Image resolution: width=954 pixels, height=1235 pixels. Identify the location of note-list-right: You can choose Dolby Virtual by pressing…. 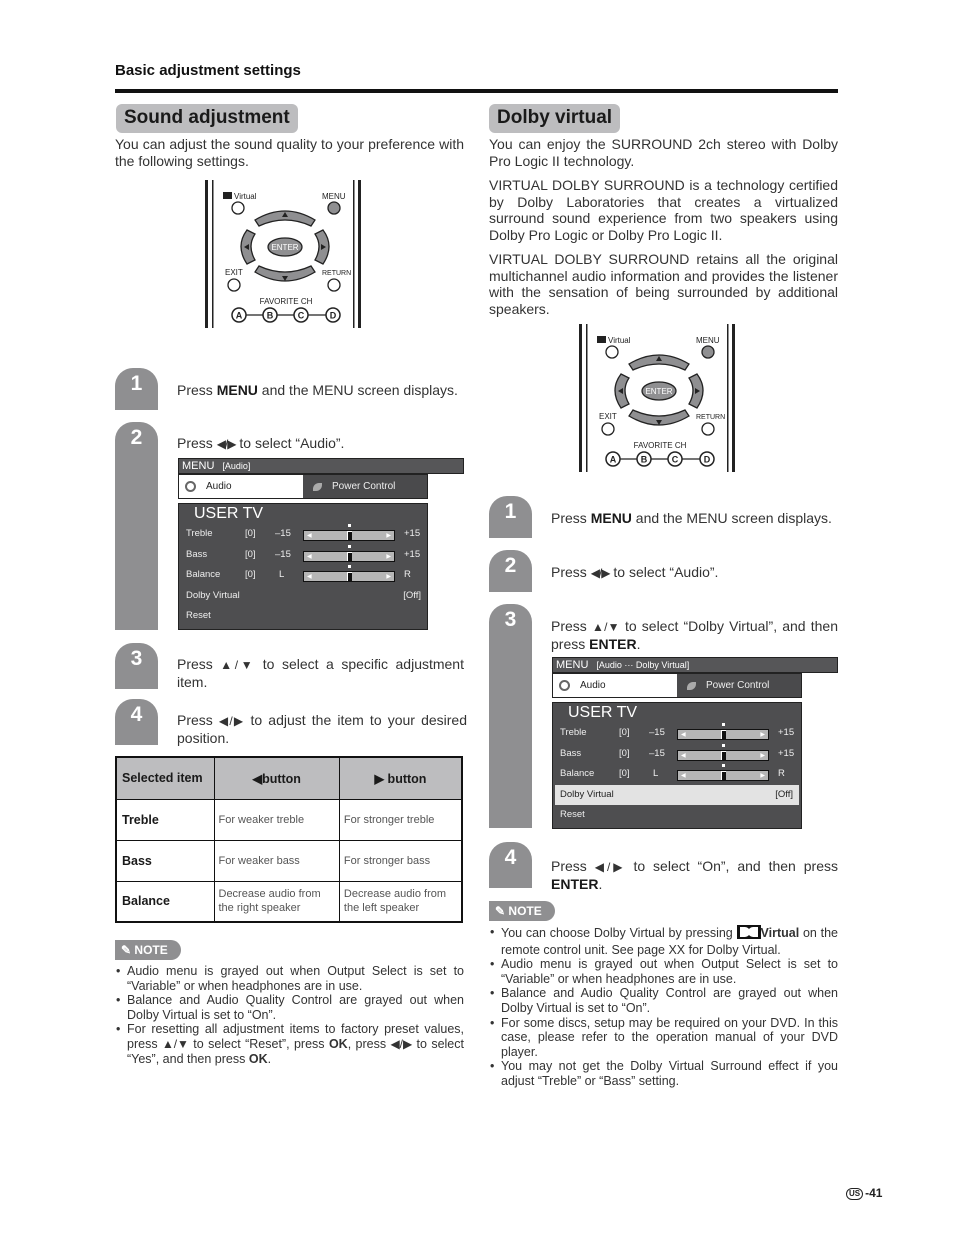
(663, 1007).